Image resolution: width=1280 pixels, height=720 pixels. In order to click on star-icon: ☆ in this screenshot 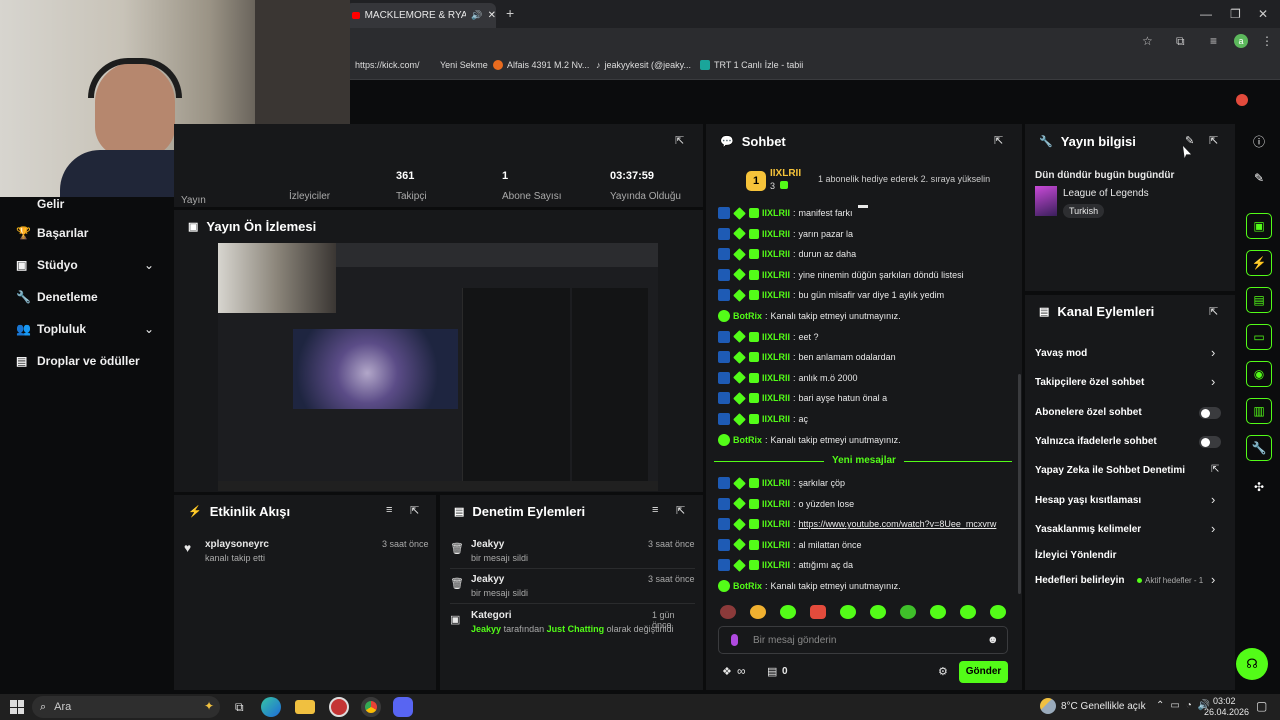, I will do `click(1147, 41)`.